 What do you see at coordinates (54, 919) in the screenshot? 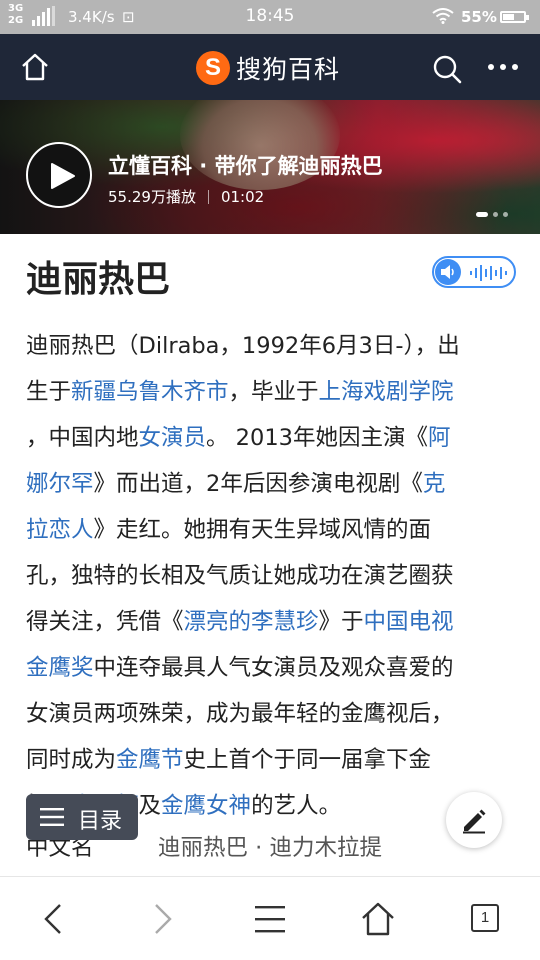
I see `back-icon` at bounding box center [54, 919].